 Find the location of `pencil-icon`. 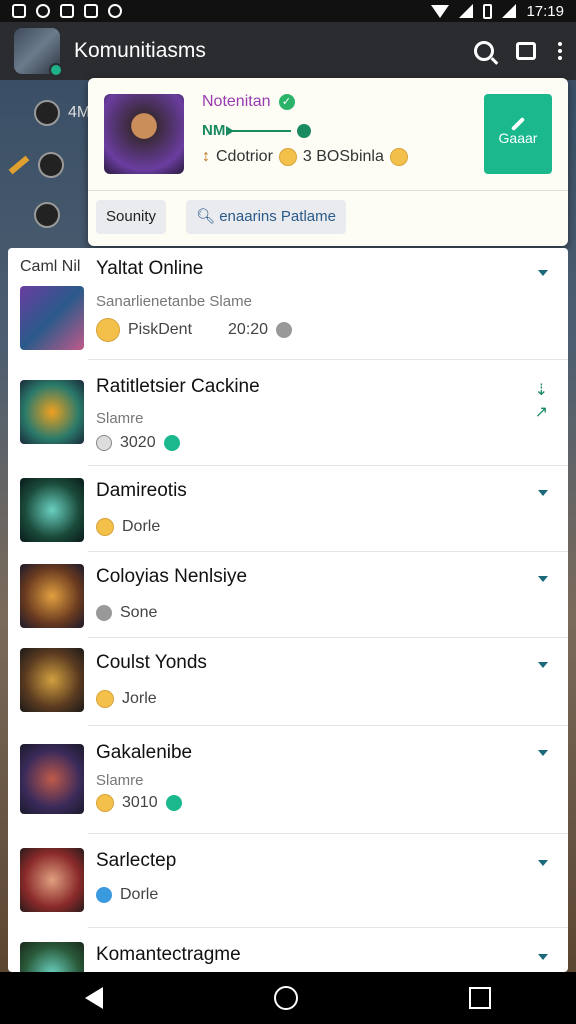

pencil-icon is located at coordinates (518, 124).